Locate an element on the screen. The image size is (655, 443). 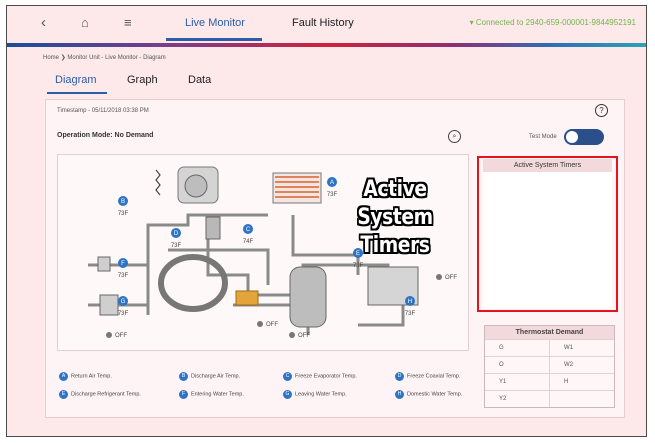
legend-item: F Entering Water Temp. is located at coordinates (211, 394).